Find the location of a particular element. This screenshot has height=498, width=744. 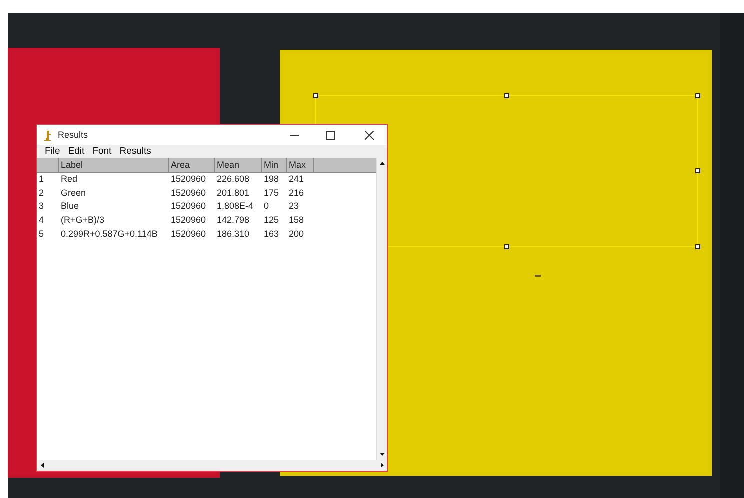

column-header: Label is located at coordinates (114, 165).